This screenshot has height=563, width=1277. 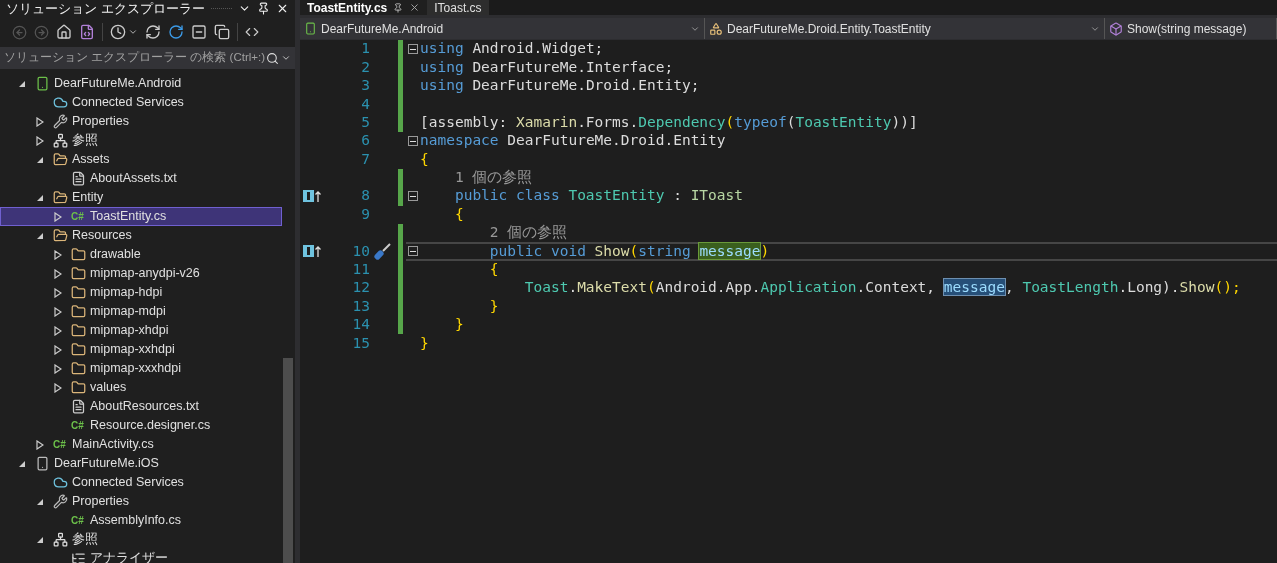 I want to click on navigation-dropdown: DearFutureMe.Droid.Entity.ToastEntity, so click(x=905, y=28).